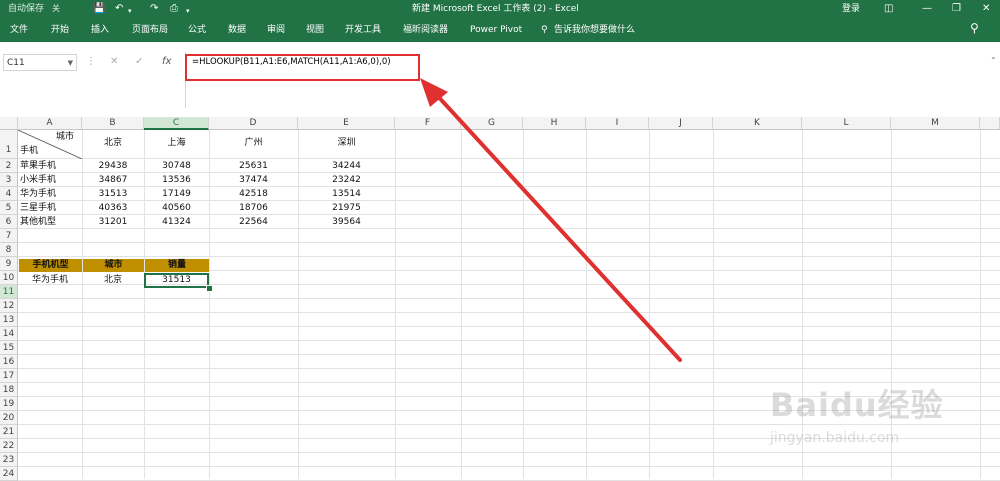 This screenshot has height=481, width=1000. I want to click on table-row-label: 小米手机, so click(38, 180).